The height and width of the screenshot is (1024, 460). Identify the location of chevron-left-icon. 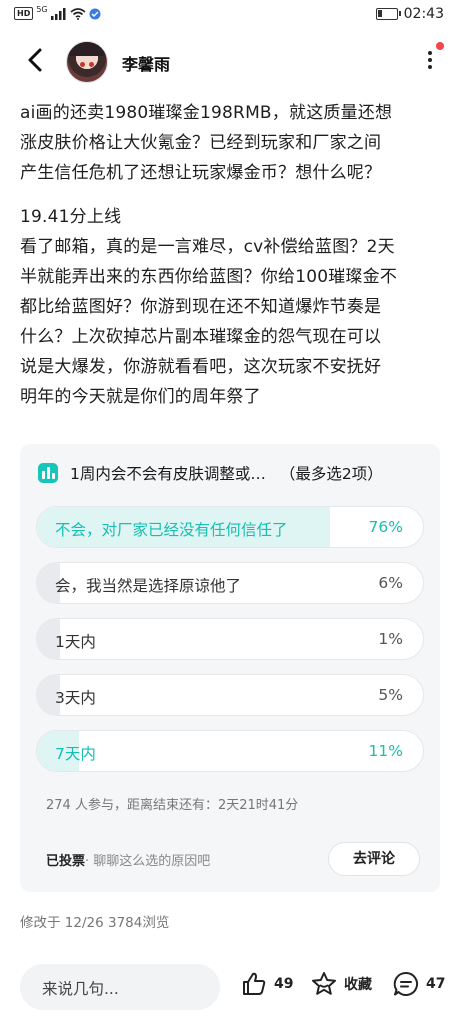
(36, 60).